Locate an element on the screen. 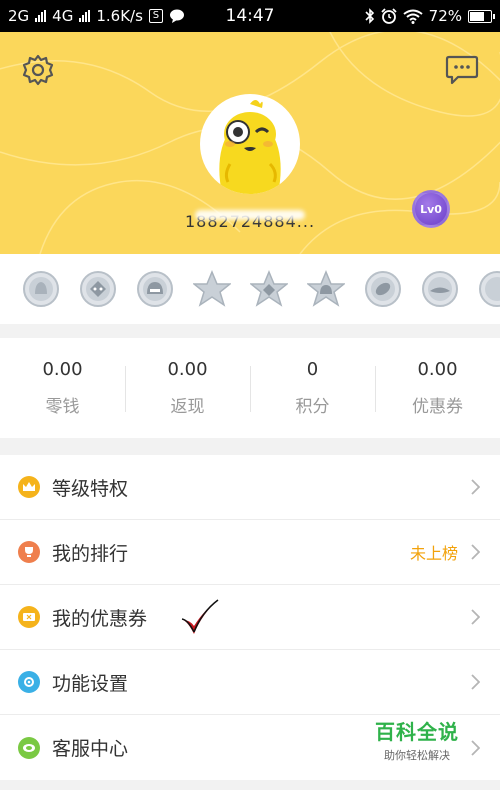  ranking-status: 未上榜 is located at coordinates (433, 553).